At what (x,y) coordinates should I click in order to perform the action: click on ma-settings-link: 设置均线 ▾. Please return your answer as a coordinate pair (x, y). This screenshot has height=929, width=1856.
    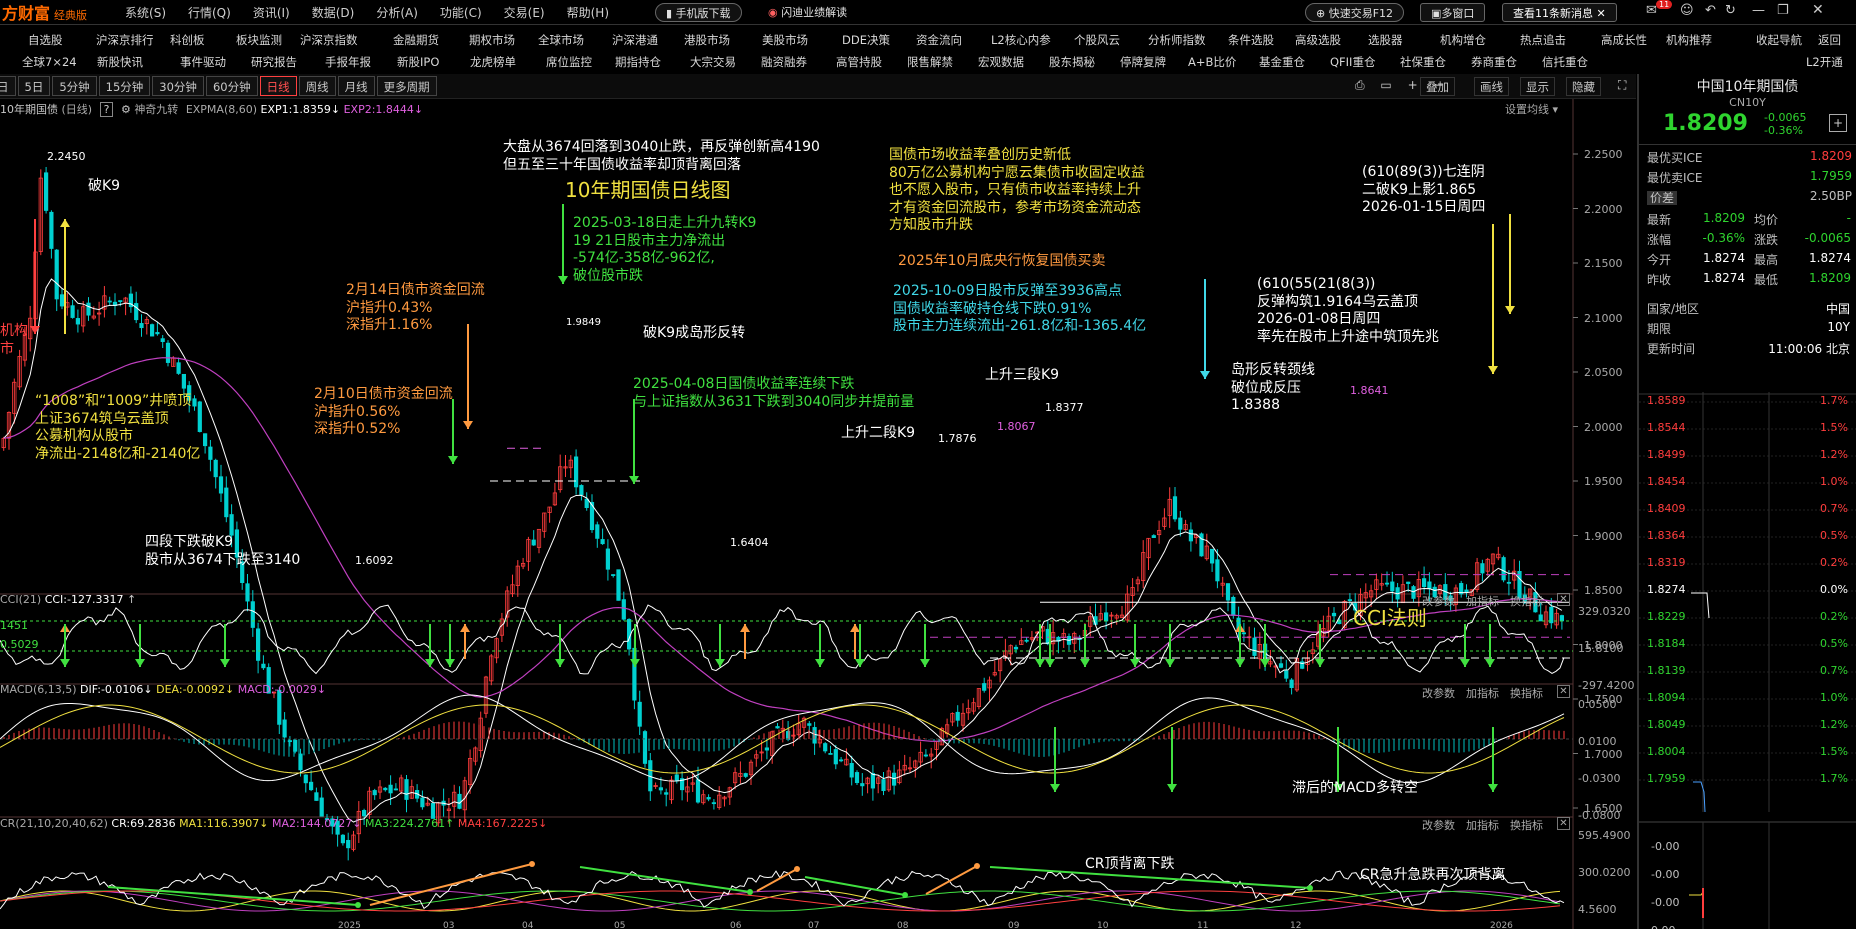
    Looking at the image, I should click on (1531, 109).